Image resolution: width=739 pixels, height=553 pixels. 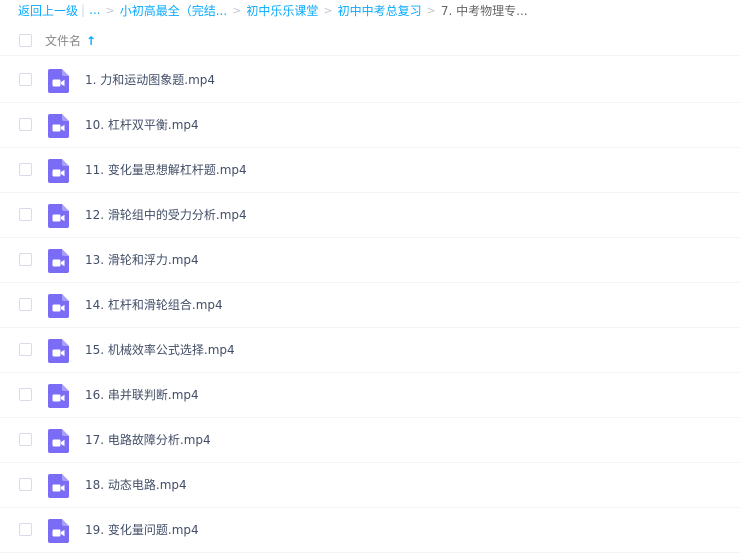 I want to click on file-name: 15. 机械效率公式选择.mp4, so click(x=160, y=350).